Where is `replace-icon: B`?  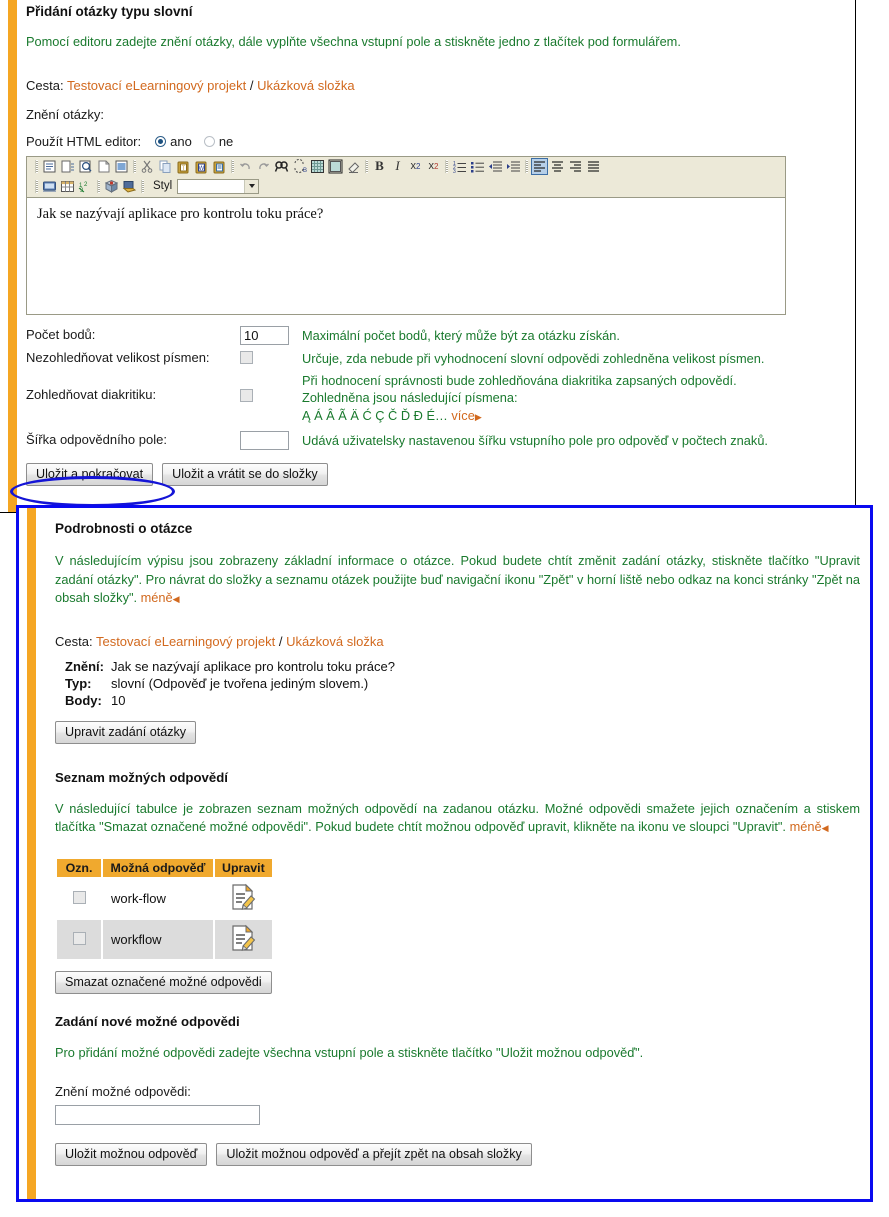
replace-icon: B is located at coordinates (299, 166).